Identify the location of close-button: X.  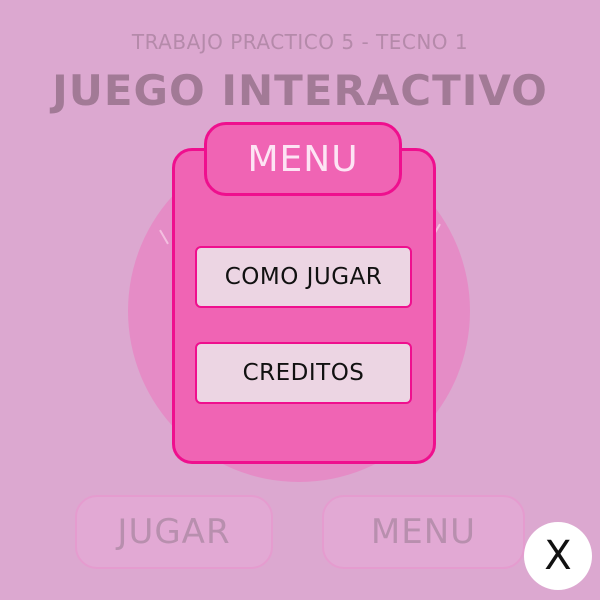
(558, 556).